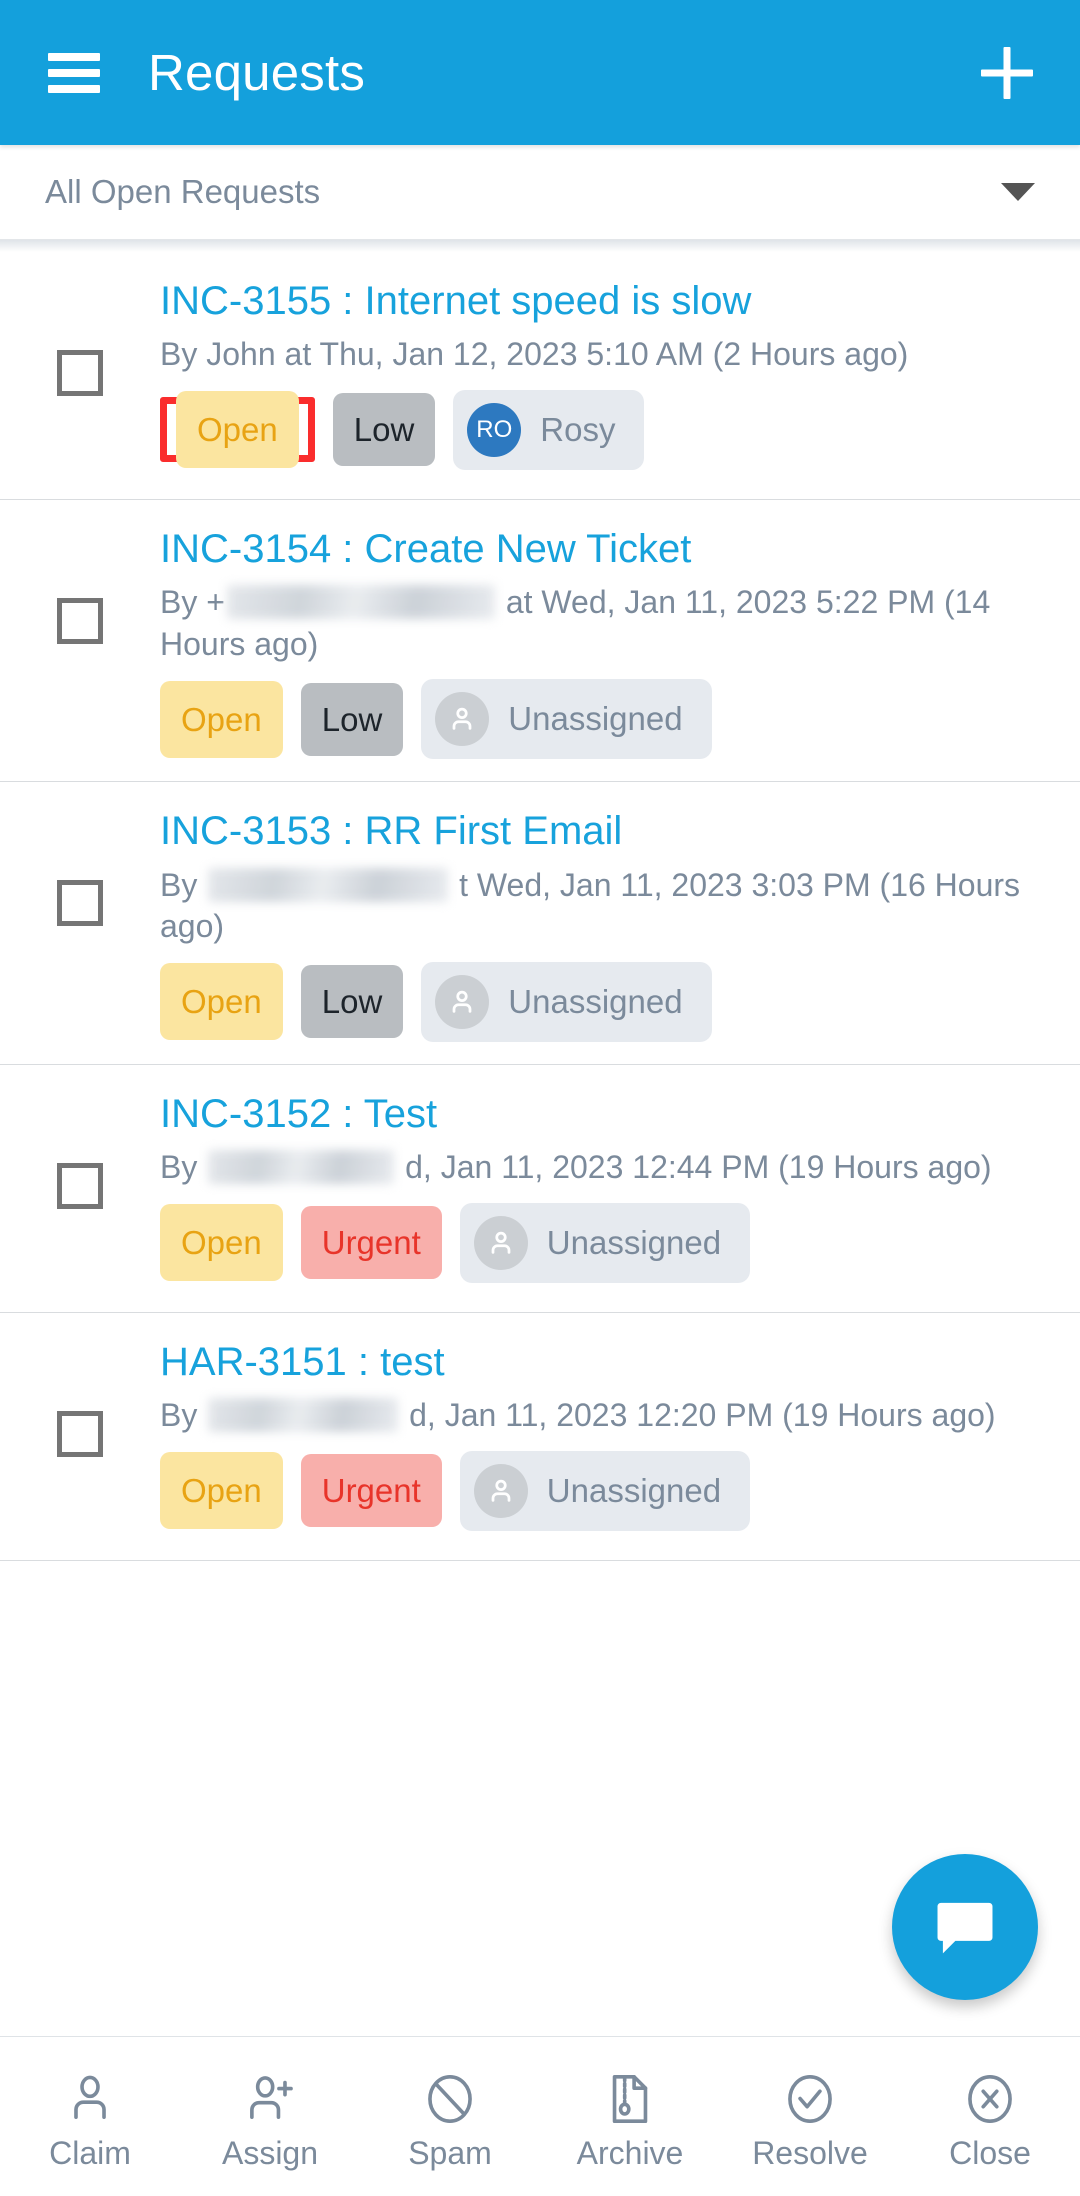 This screenshot has width=1080, height=2196. Describe the element at coordinates (698, 1166) in the screenshot. I see `request-meta-suffix: d, Jan 11, 2023 12:44 PM (19 Hours ago)` at that location.